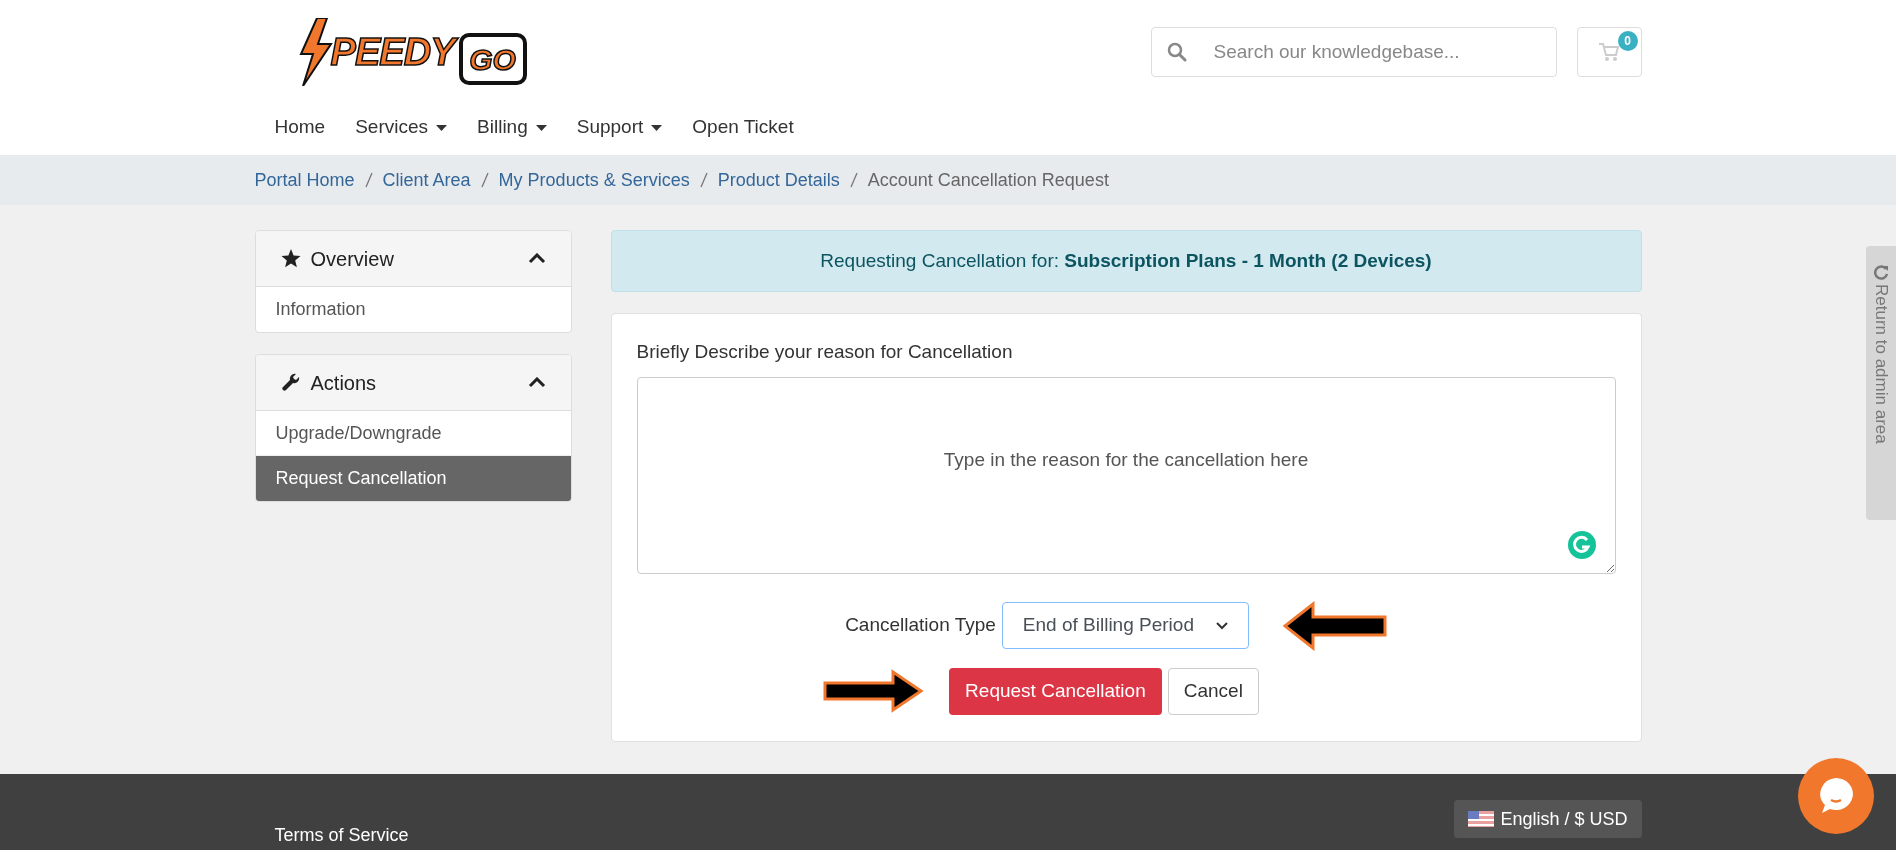  Describe the element at coordinates (413, 478) in the screenshot. I see `sidebar-item: Request Cancellation` at that location.